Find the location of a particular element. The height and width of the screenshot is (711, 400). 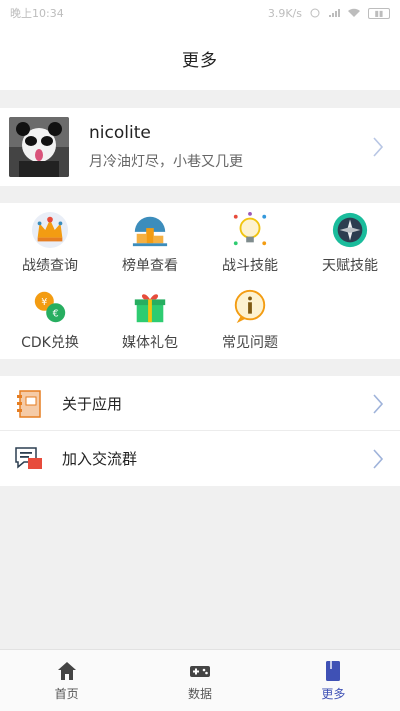

grid-label: 战绩查询 is located at coordinates (50, 266).